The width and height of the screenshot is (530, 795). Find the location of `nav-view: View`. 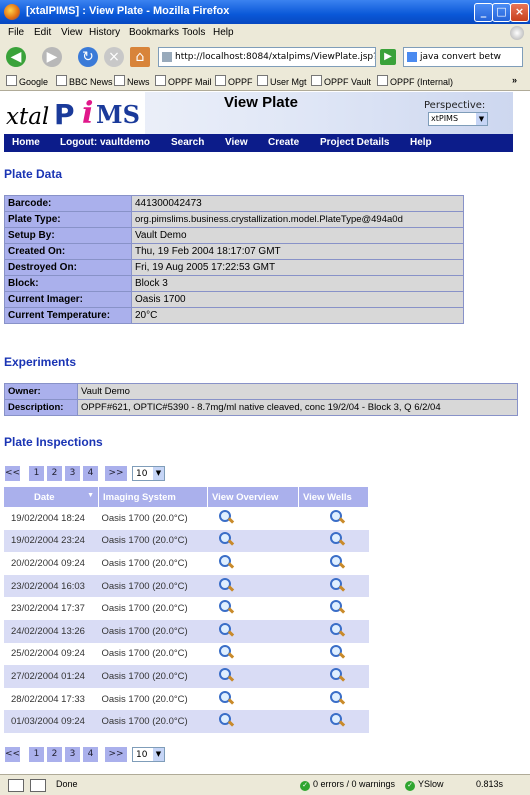

nav-view: View is located at coordinates (236, 142).